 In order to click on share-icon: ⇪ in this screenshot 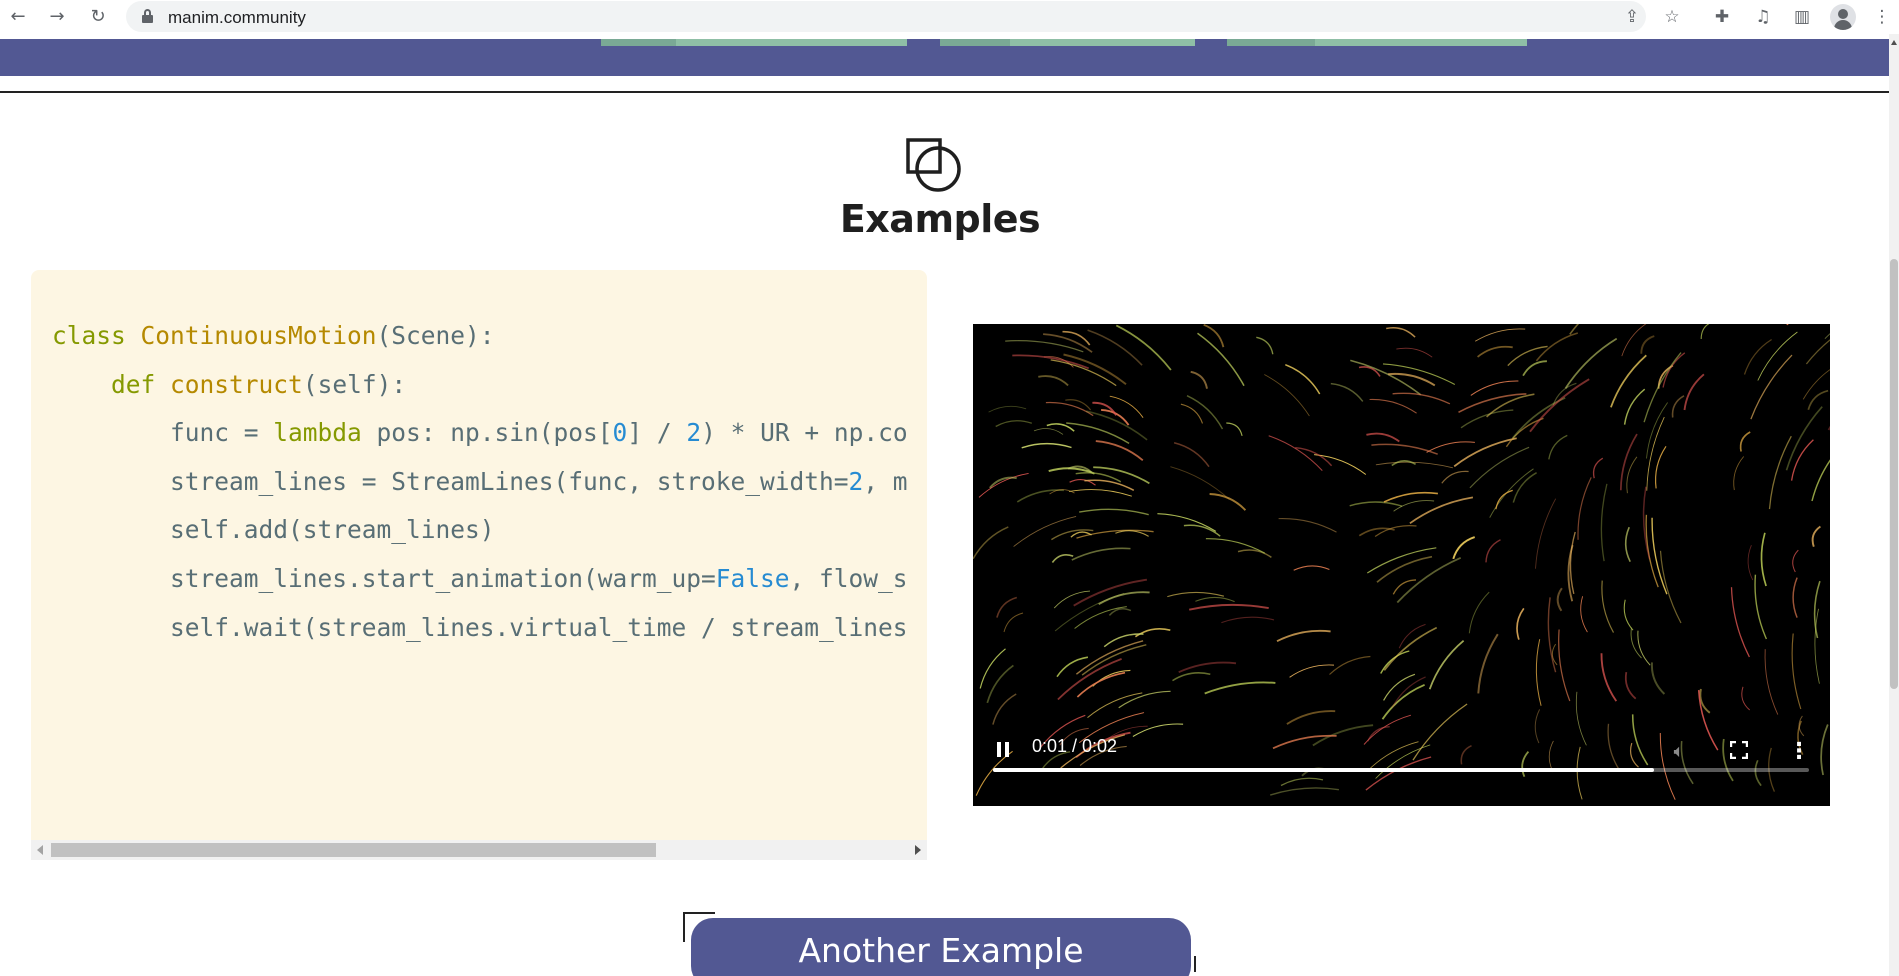, I will do `click(1632, 17)`.